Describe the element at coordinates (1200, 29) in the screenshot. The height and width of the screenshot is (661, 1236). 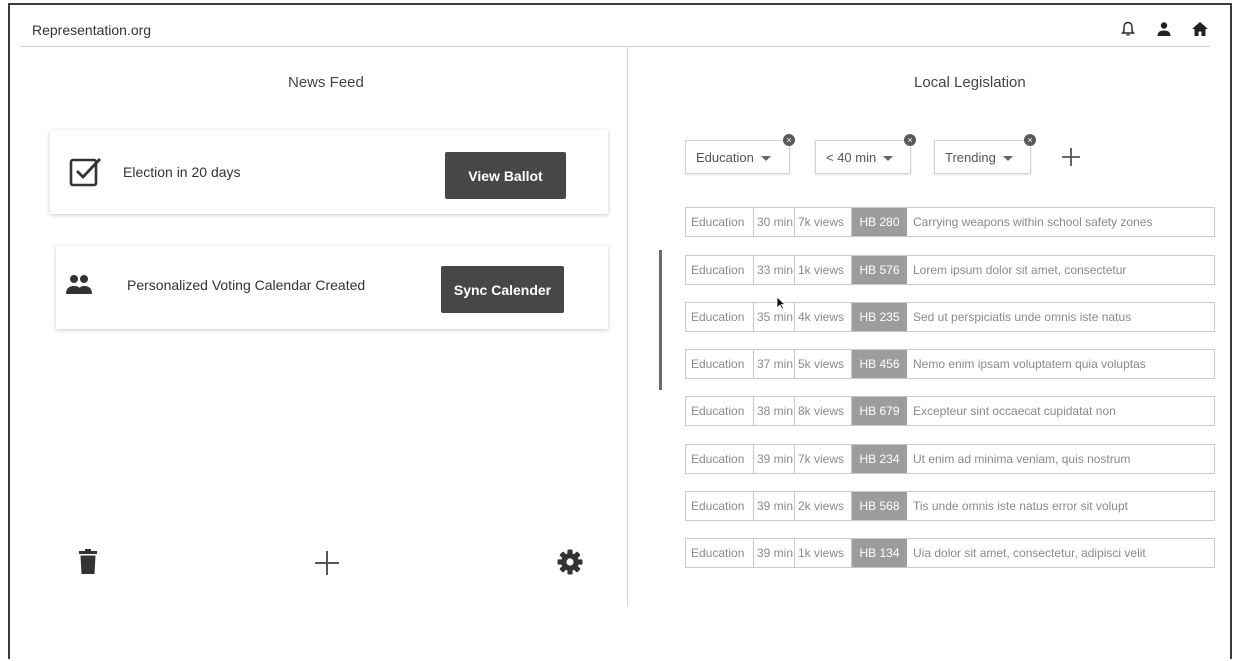
I see `home-icon` at that location.